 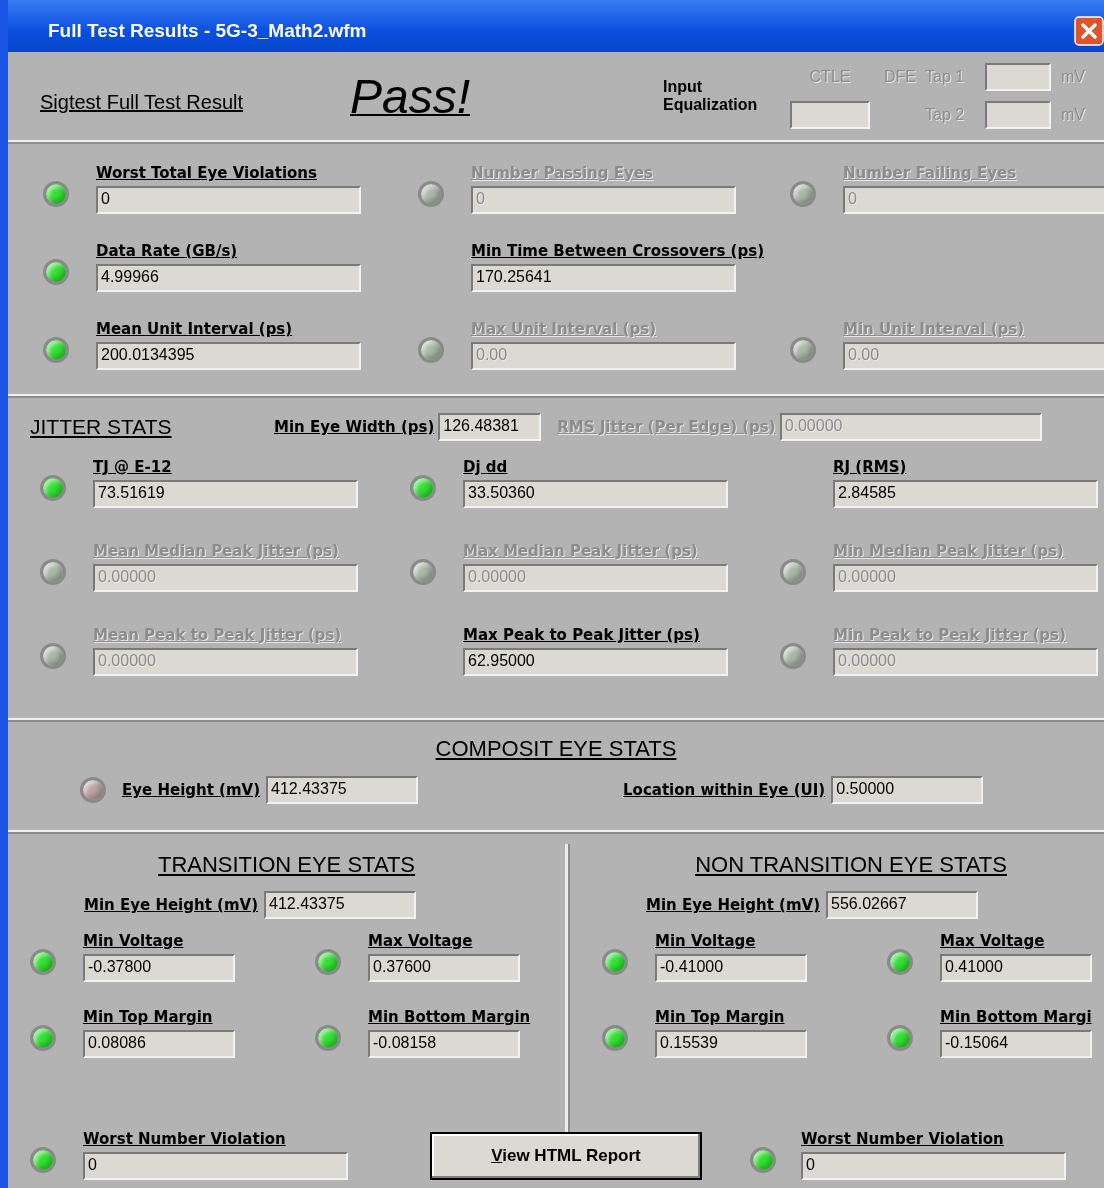 I want to click on value-field: -0.37800, so click(x=159, y=968).